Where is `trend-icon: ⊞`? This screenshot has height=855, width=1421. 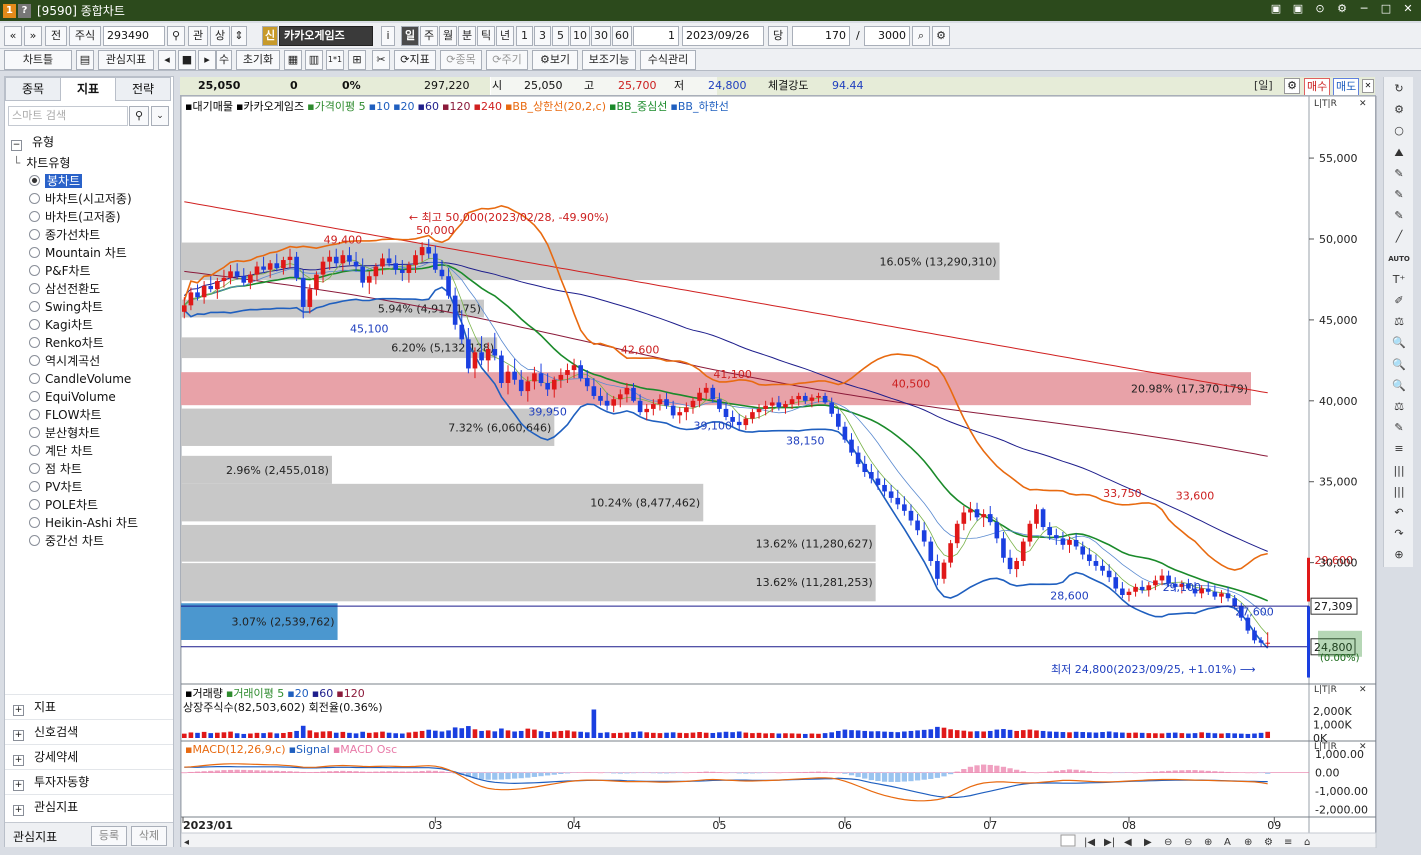
trend-icon: ⊞ is located at coordinates (357, 60).